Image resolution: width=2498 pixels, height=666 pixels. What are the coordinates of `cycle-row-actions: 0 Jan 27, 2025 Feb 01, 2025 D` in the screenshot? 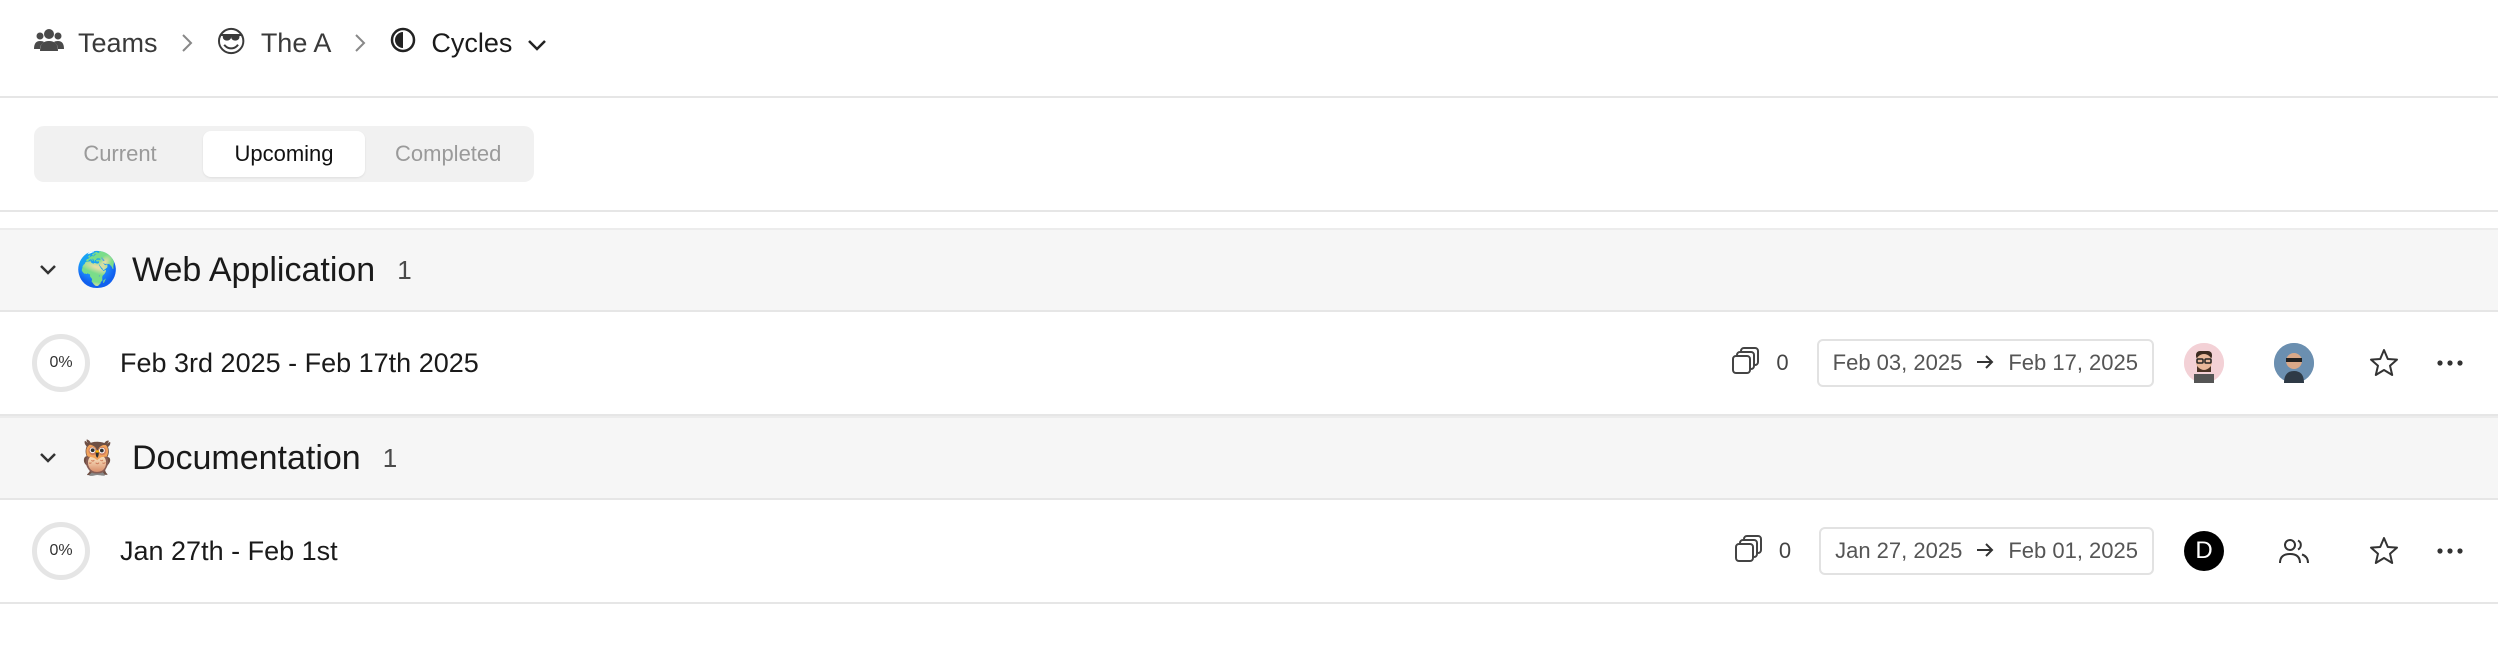 It's located at (2102, 551).